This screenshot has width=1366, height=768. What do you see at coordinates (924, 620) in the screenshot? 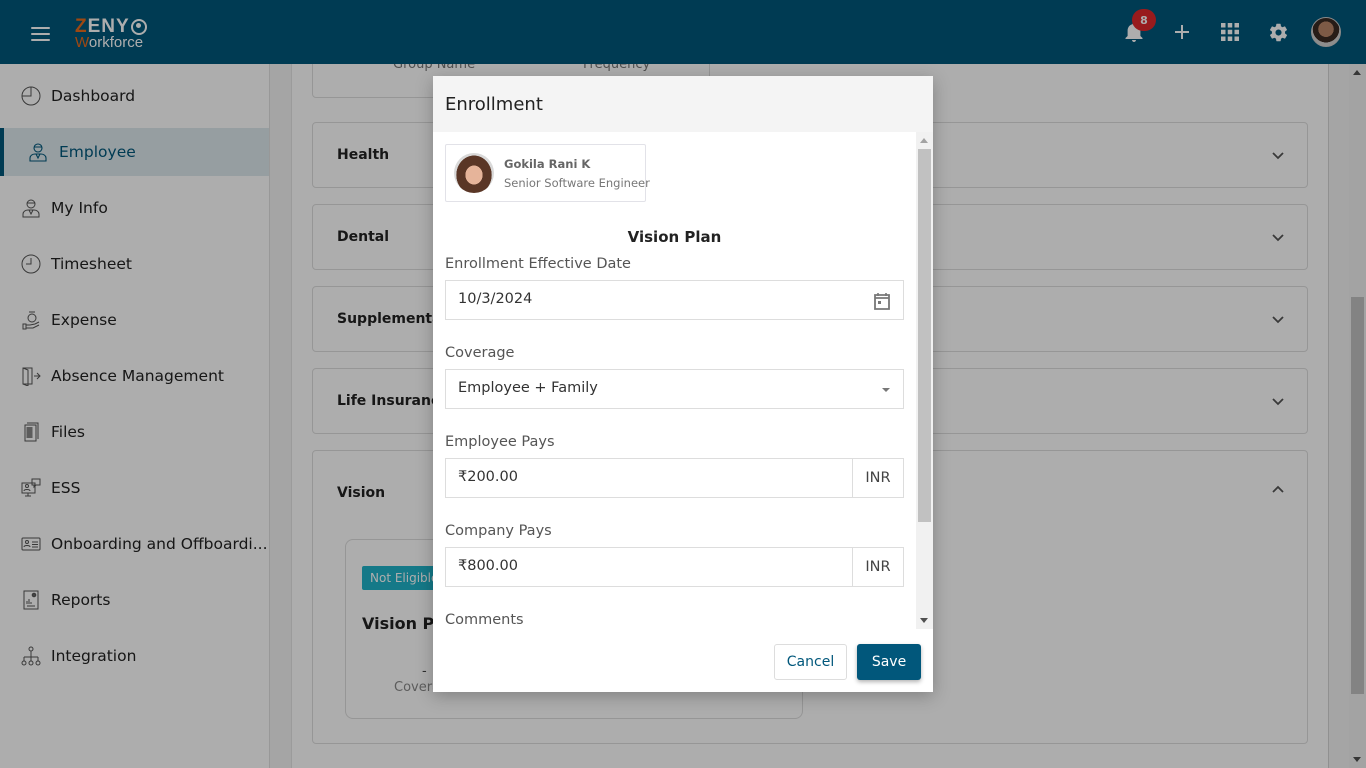
I see `scroll-down-arrow-icon` at bounding box center [924, 620].